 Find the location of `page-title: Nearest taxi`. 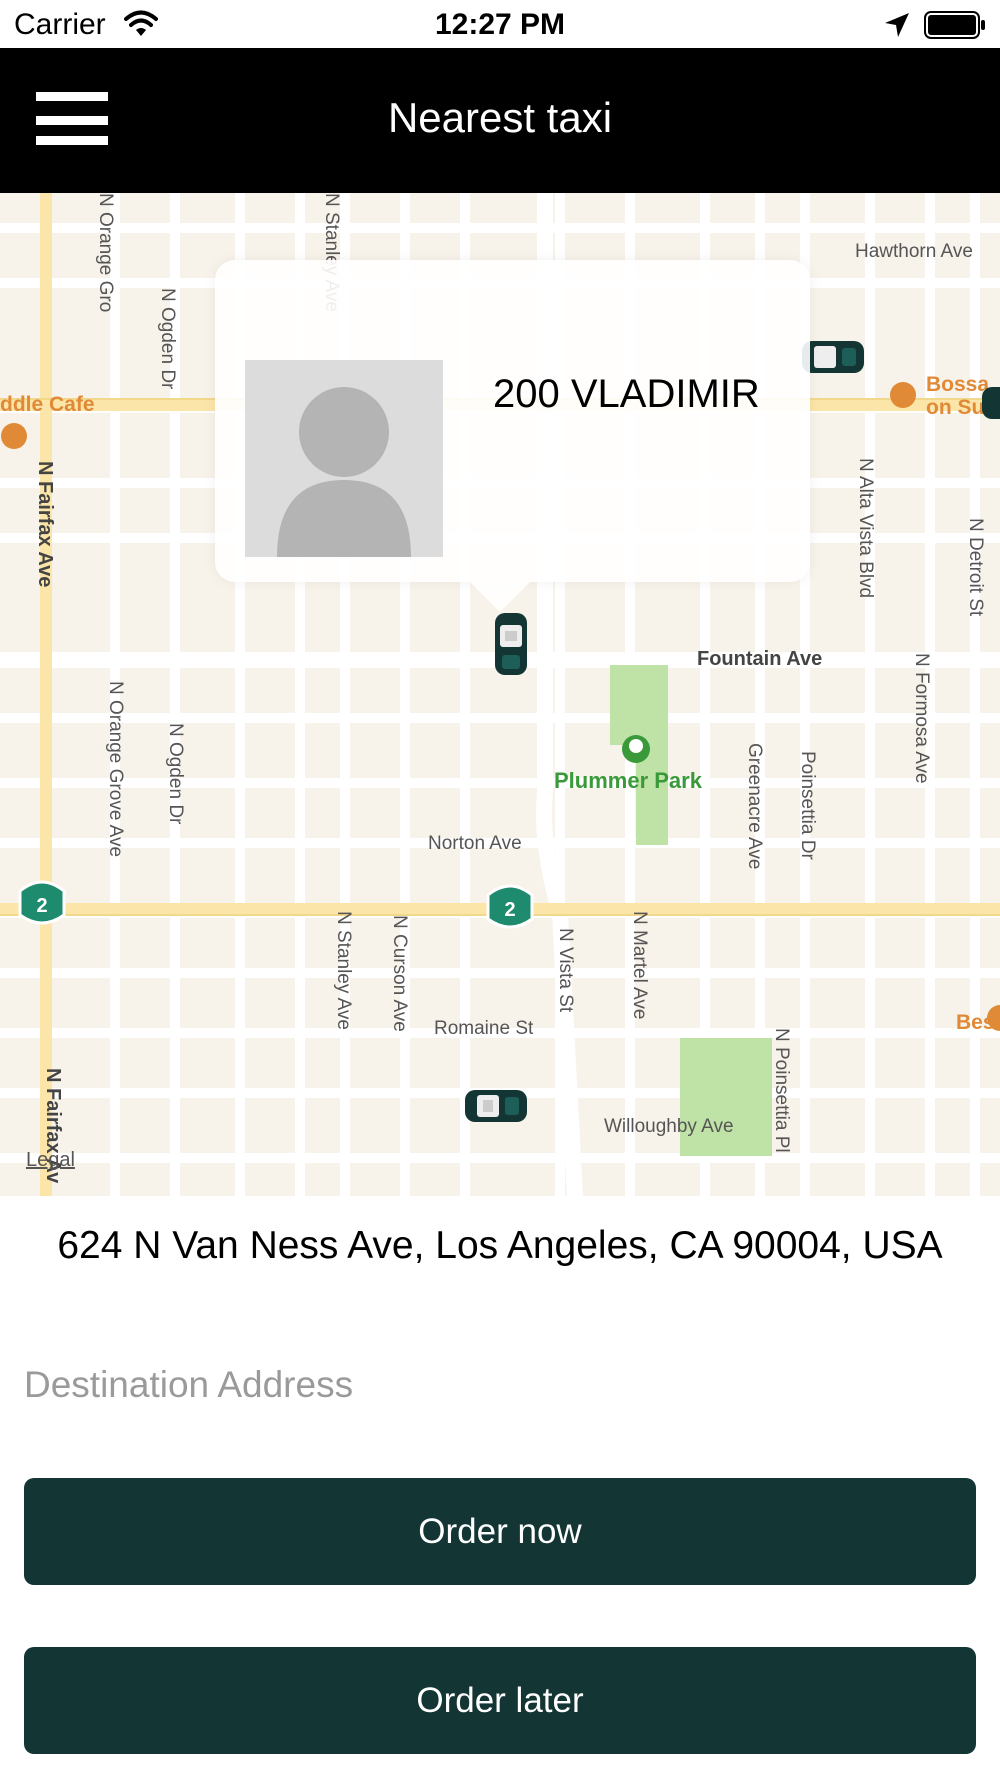

page-title: Nearest taxi is located at coordinates (500, 117).